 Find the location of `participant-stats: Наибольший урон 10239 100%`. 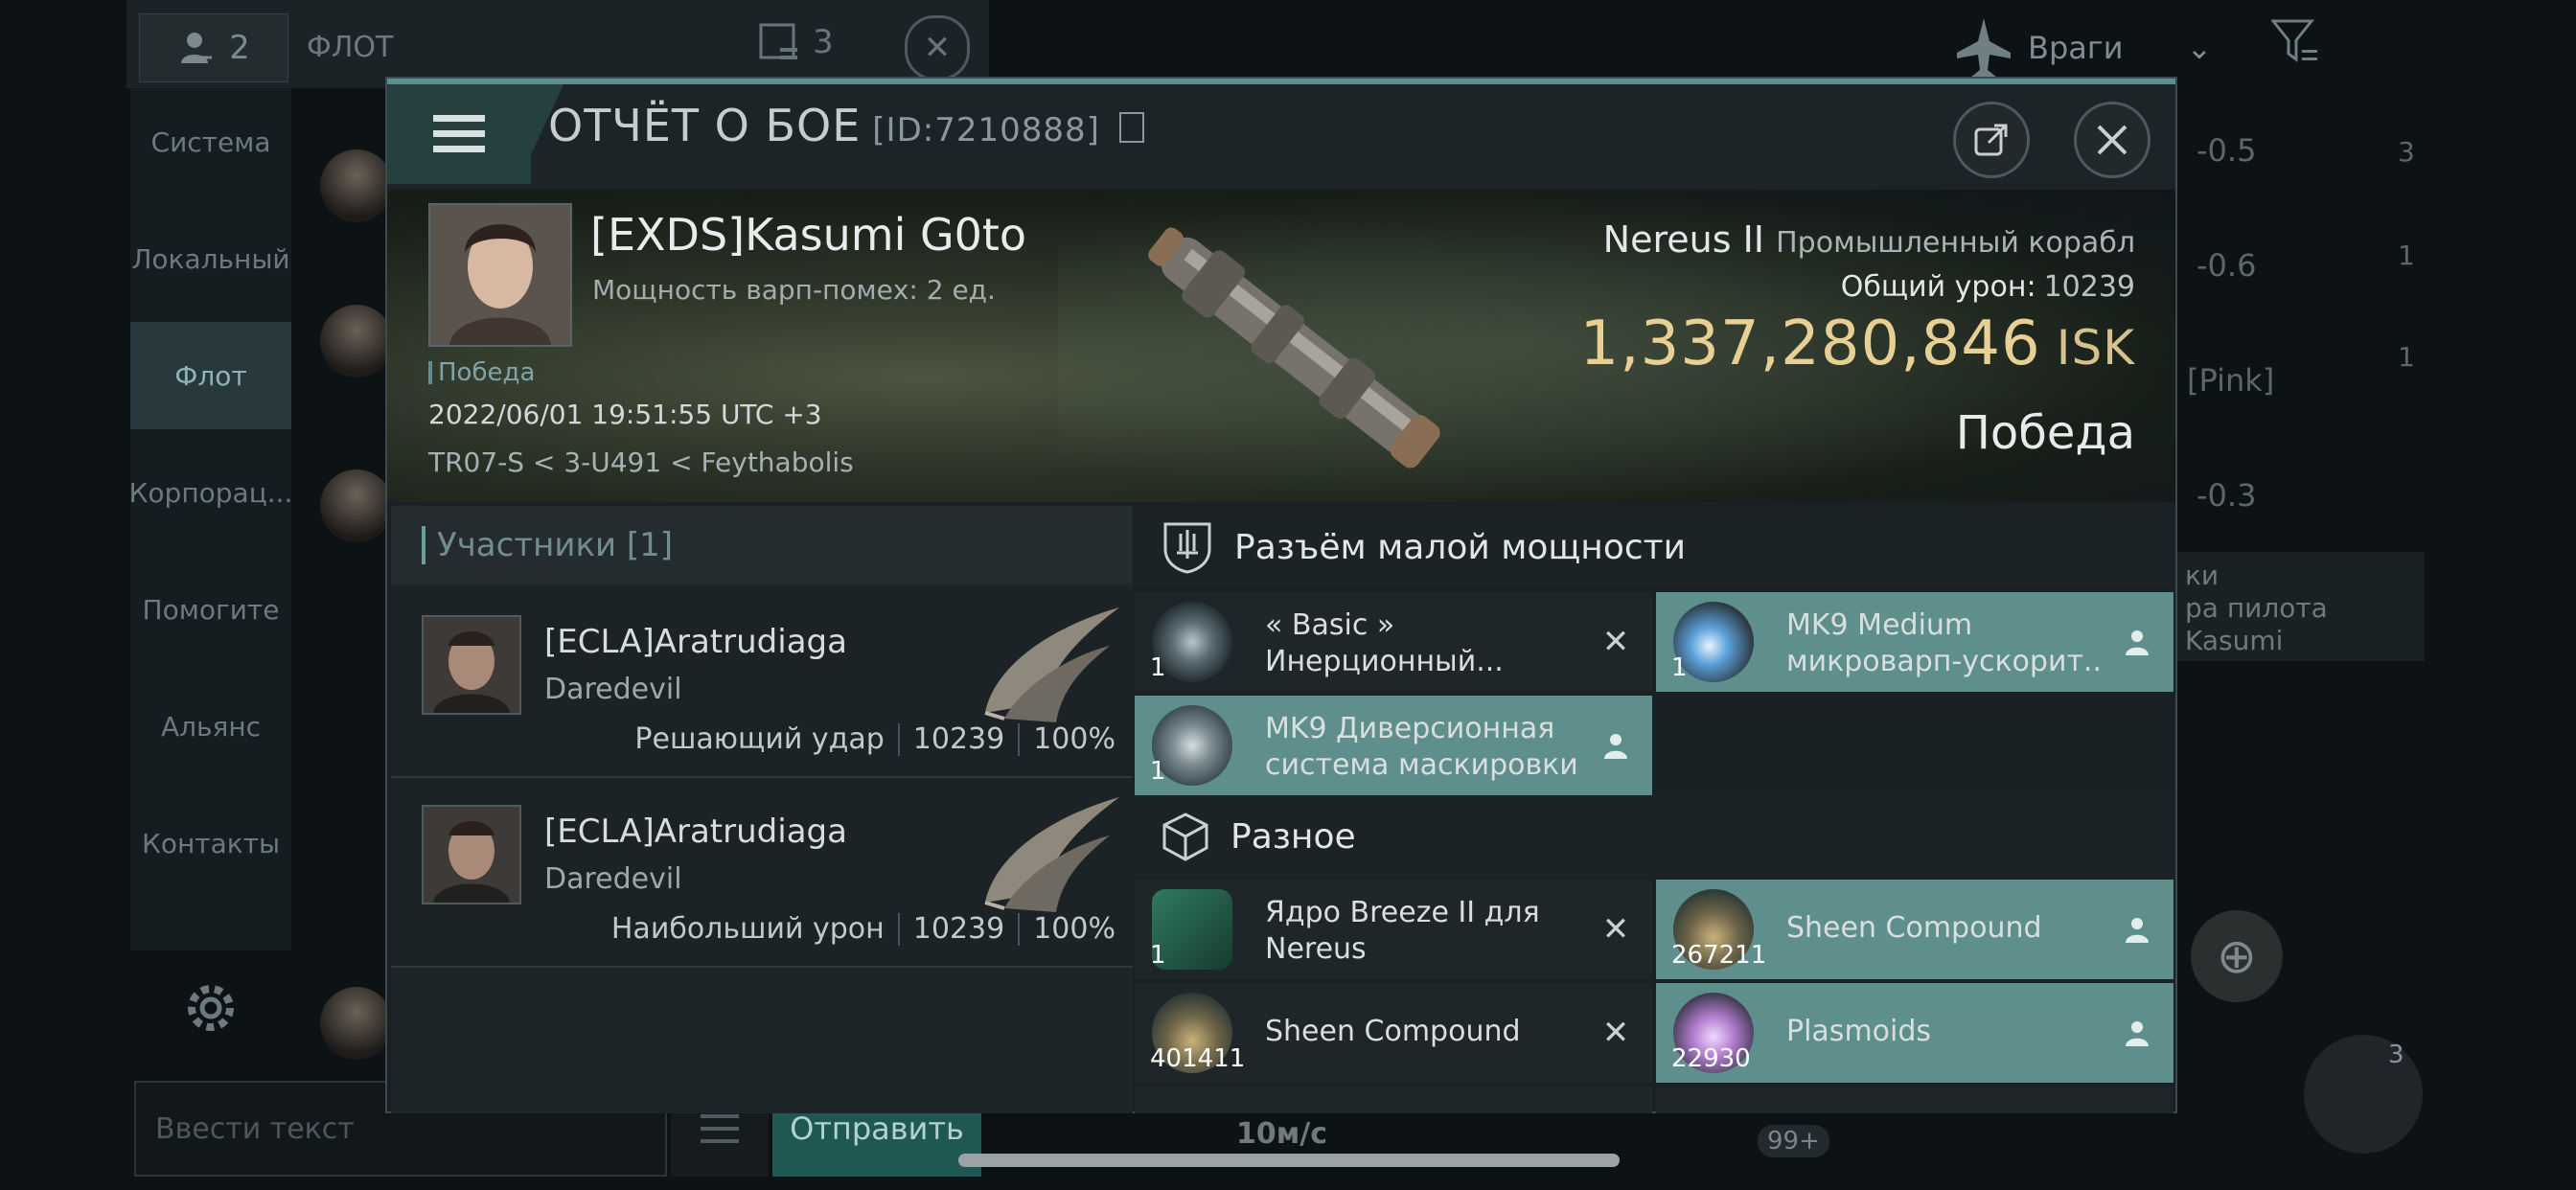

participant-stats: Наибольший урон 10239 100% is located at coordinates (863, 929).